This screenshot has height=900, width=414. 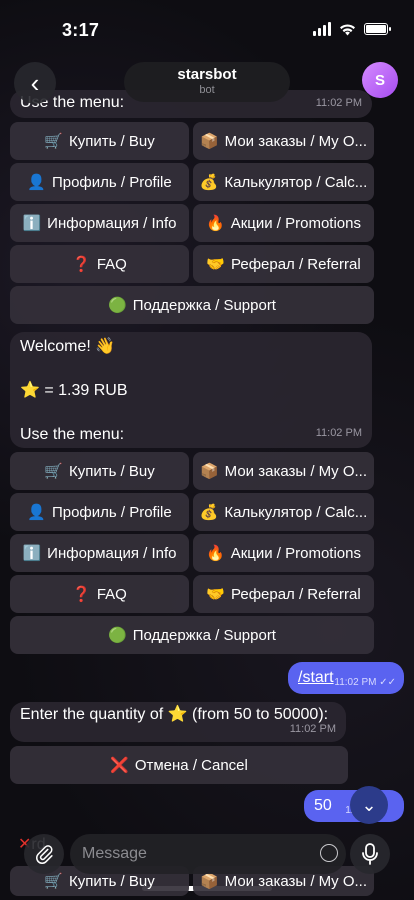 What do you see at coordinates (207, 74) in the screenshot?
I see `chat-title: starsbot` at bounding box center [207, 74].